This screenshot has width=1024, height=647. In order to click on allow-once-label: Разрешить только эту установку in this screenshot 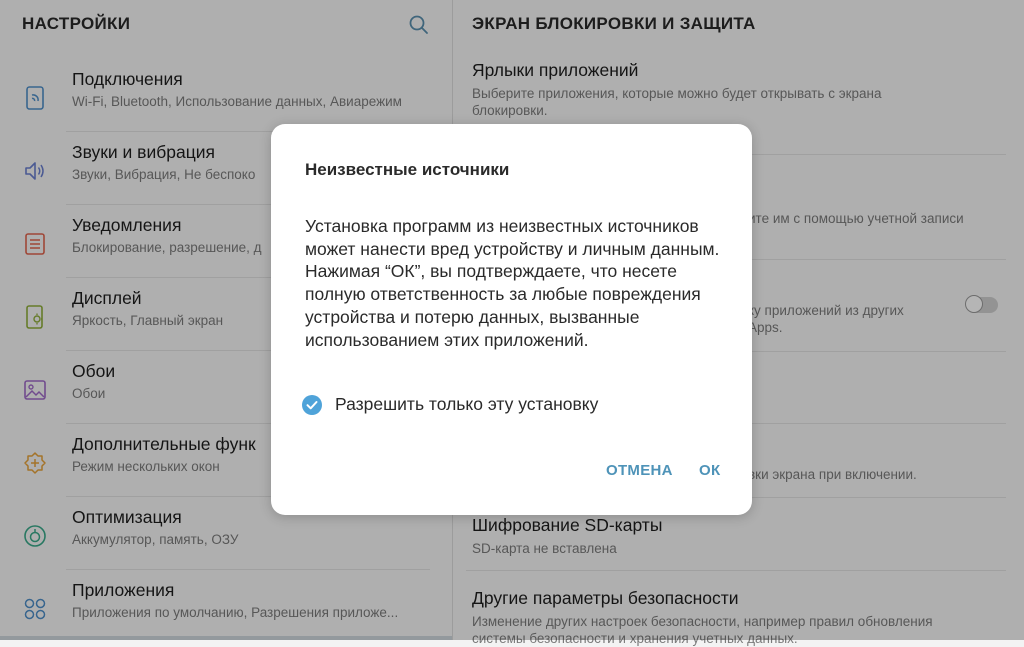, I will do `click(466, 404)`.